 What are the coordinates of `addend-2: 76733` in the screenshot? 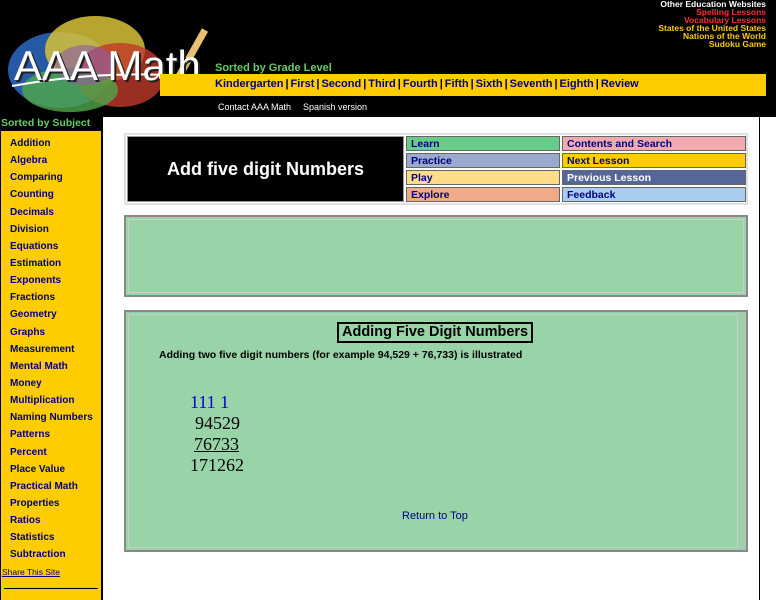 It's located at (216, 444).